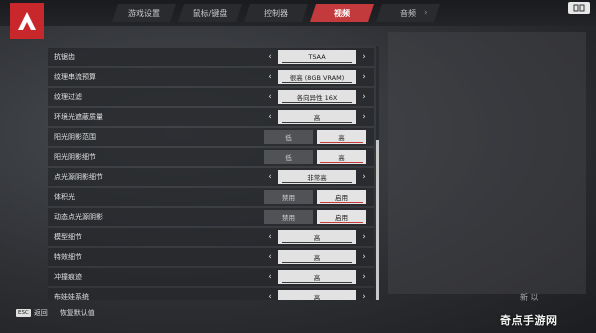 The width and height of the screenshot is (596, 333). Describe the element at coordinates (210, 13) in the screenshot. I see `tab-mouse-keyboard: 鼠标/键盘` at that location.